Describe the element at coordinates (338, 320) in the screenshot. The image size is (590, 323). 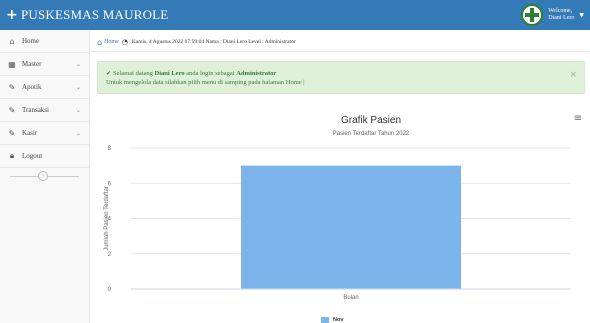
I see `legend-label: Nov` at that location.